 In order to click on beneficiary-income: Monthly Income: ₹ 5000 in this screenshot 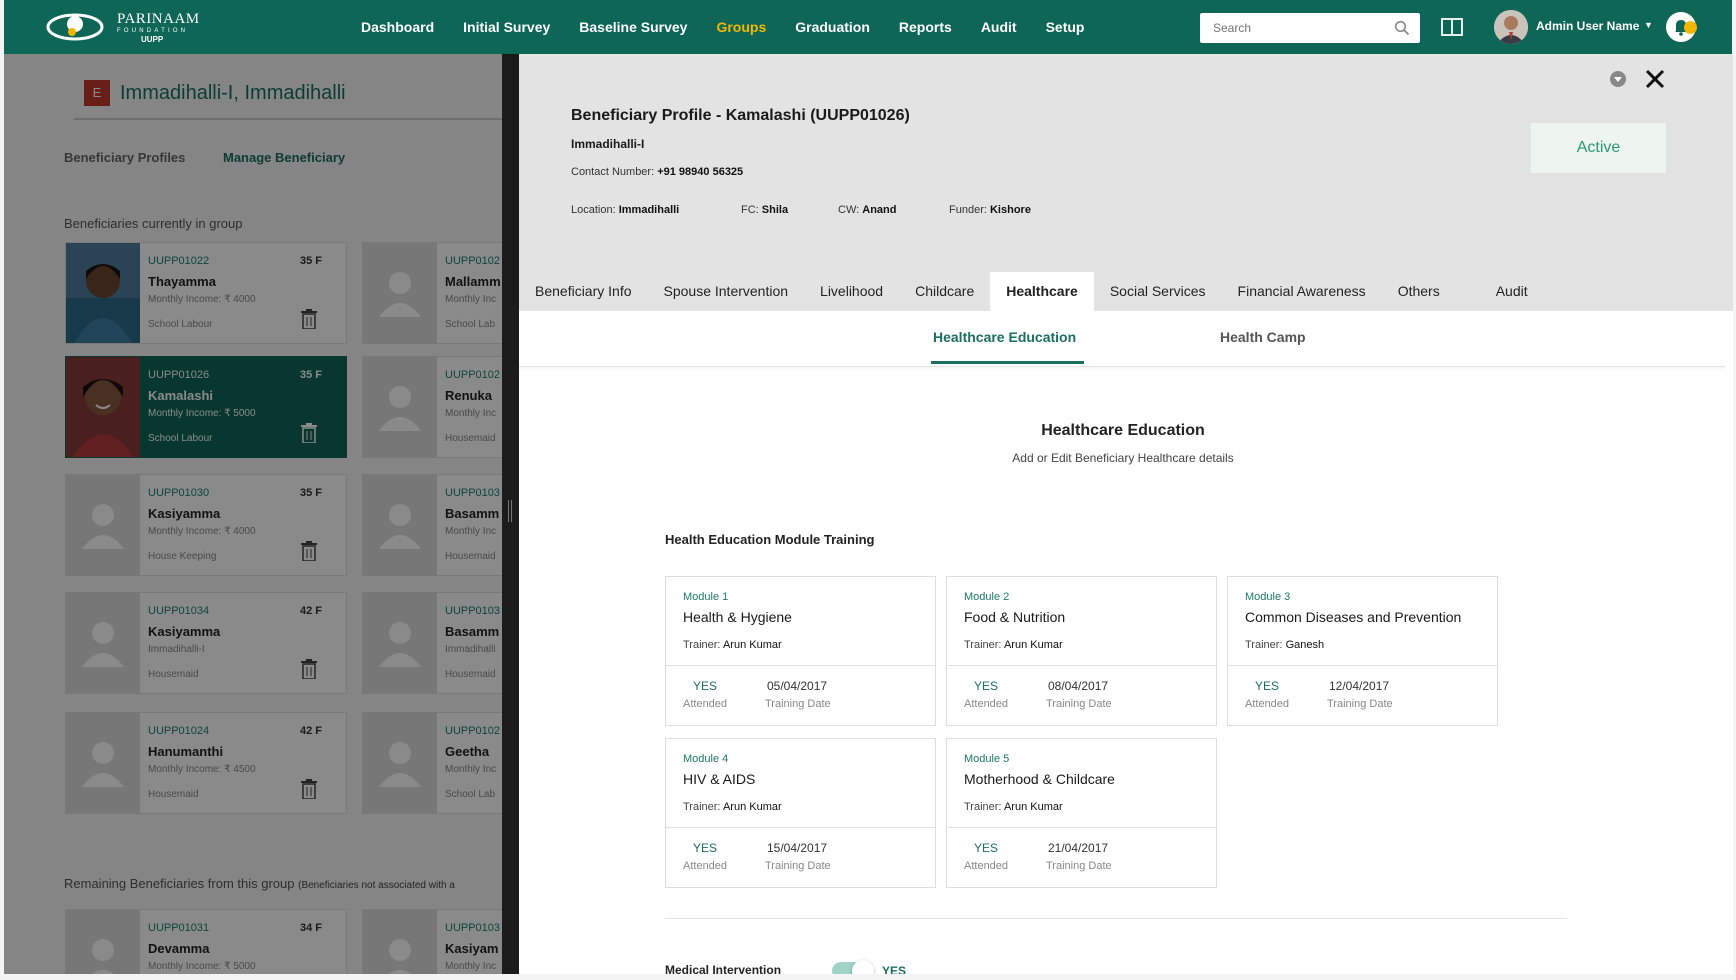, I will do `click(202, 413)`.